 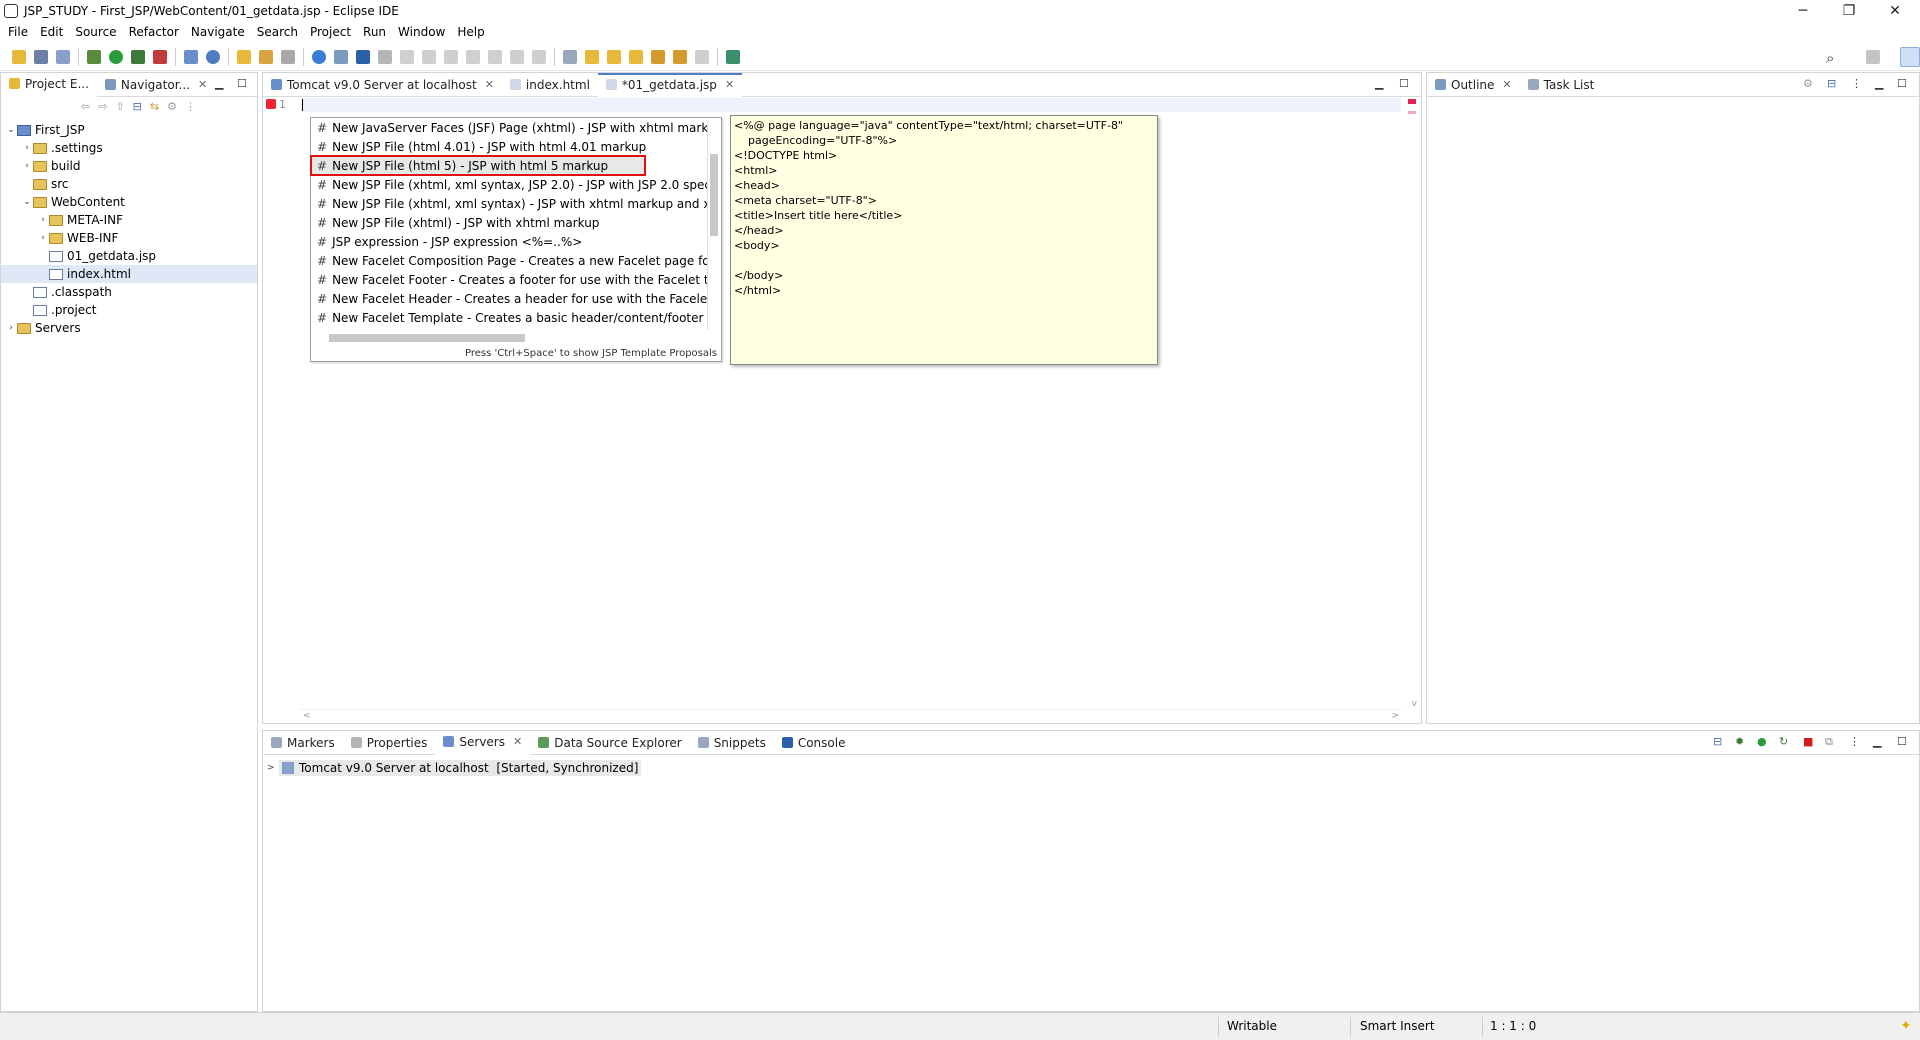 What do you see at coordinates (1910, 57) in the screenshot?
I see `java-ee-perspective-icon` at bounding box center [1910, 57].